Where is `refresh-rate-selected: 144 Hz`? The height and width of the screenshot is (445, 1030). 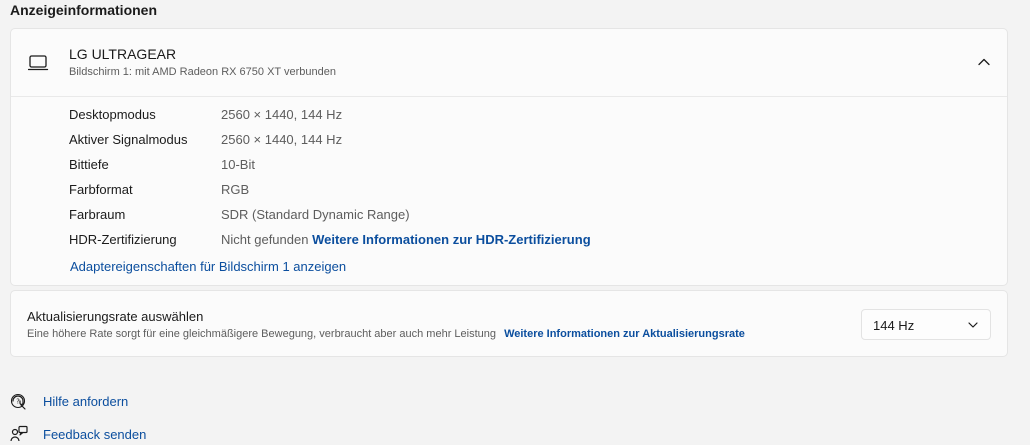 refresh-rate-selected: 144 Hz is located at coordinates (894, 325).